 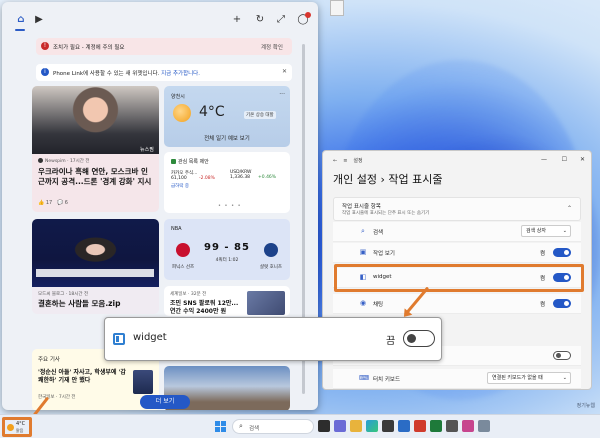 I want to click on app-icon-pink, so click(x=468, y=426).